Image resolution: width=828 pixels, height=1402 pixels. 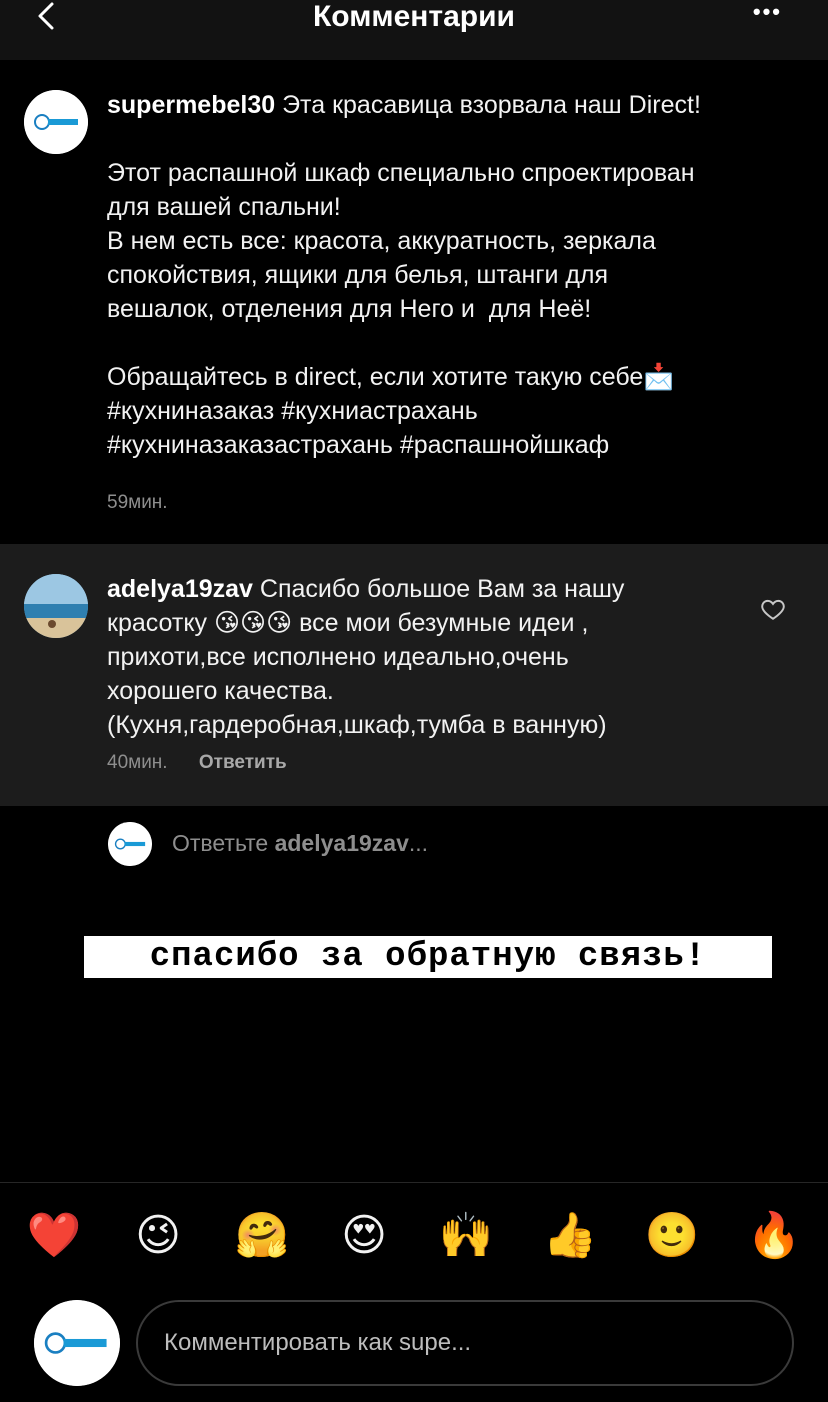 I want to click on divider, so click(x=414, y=1182).